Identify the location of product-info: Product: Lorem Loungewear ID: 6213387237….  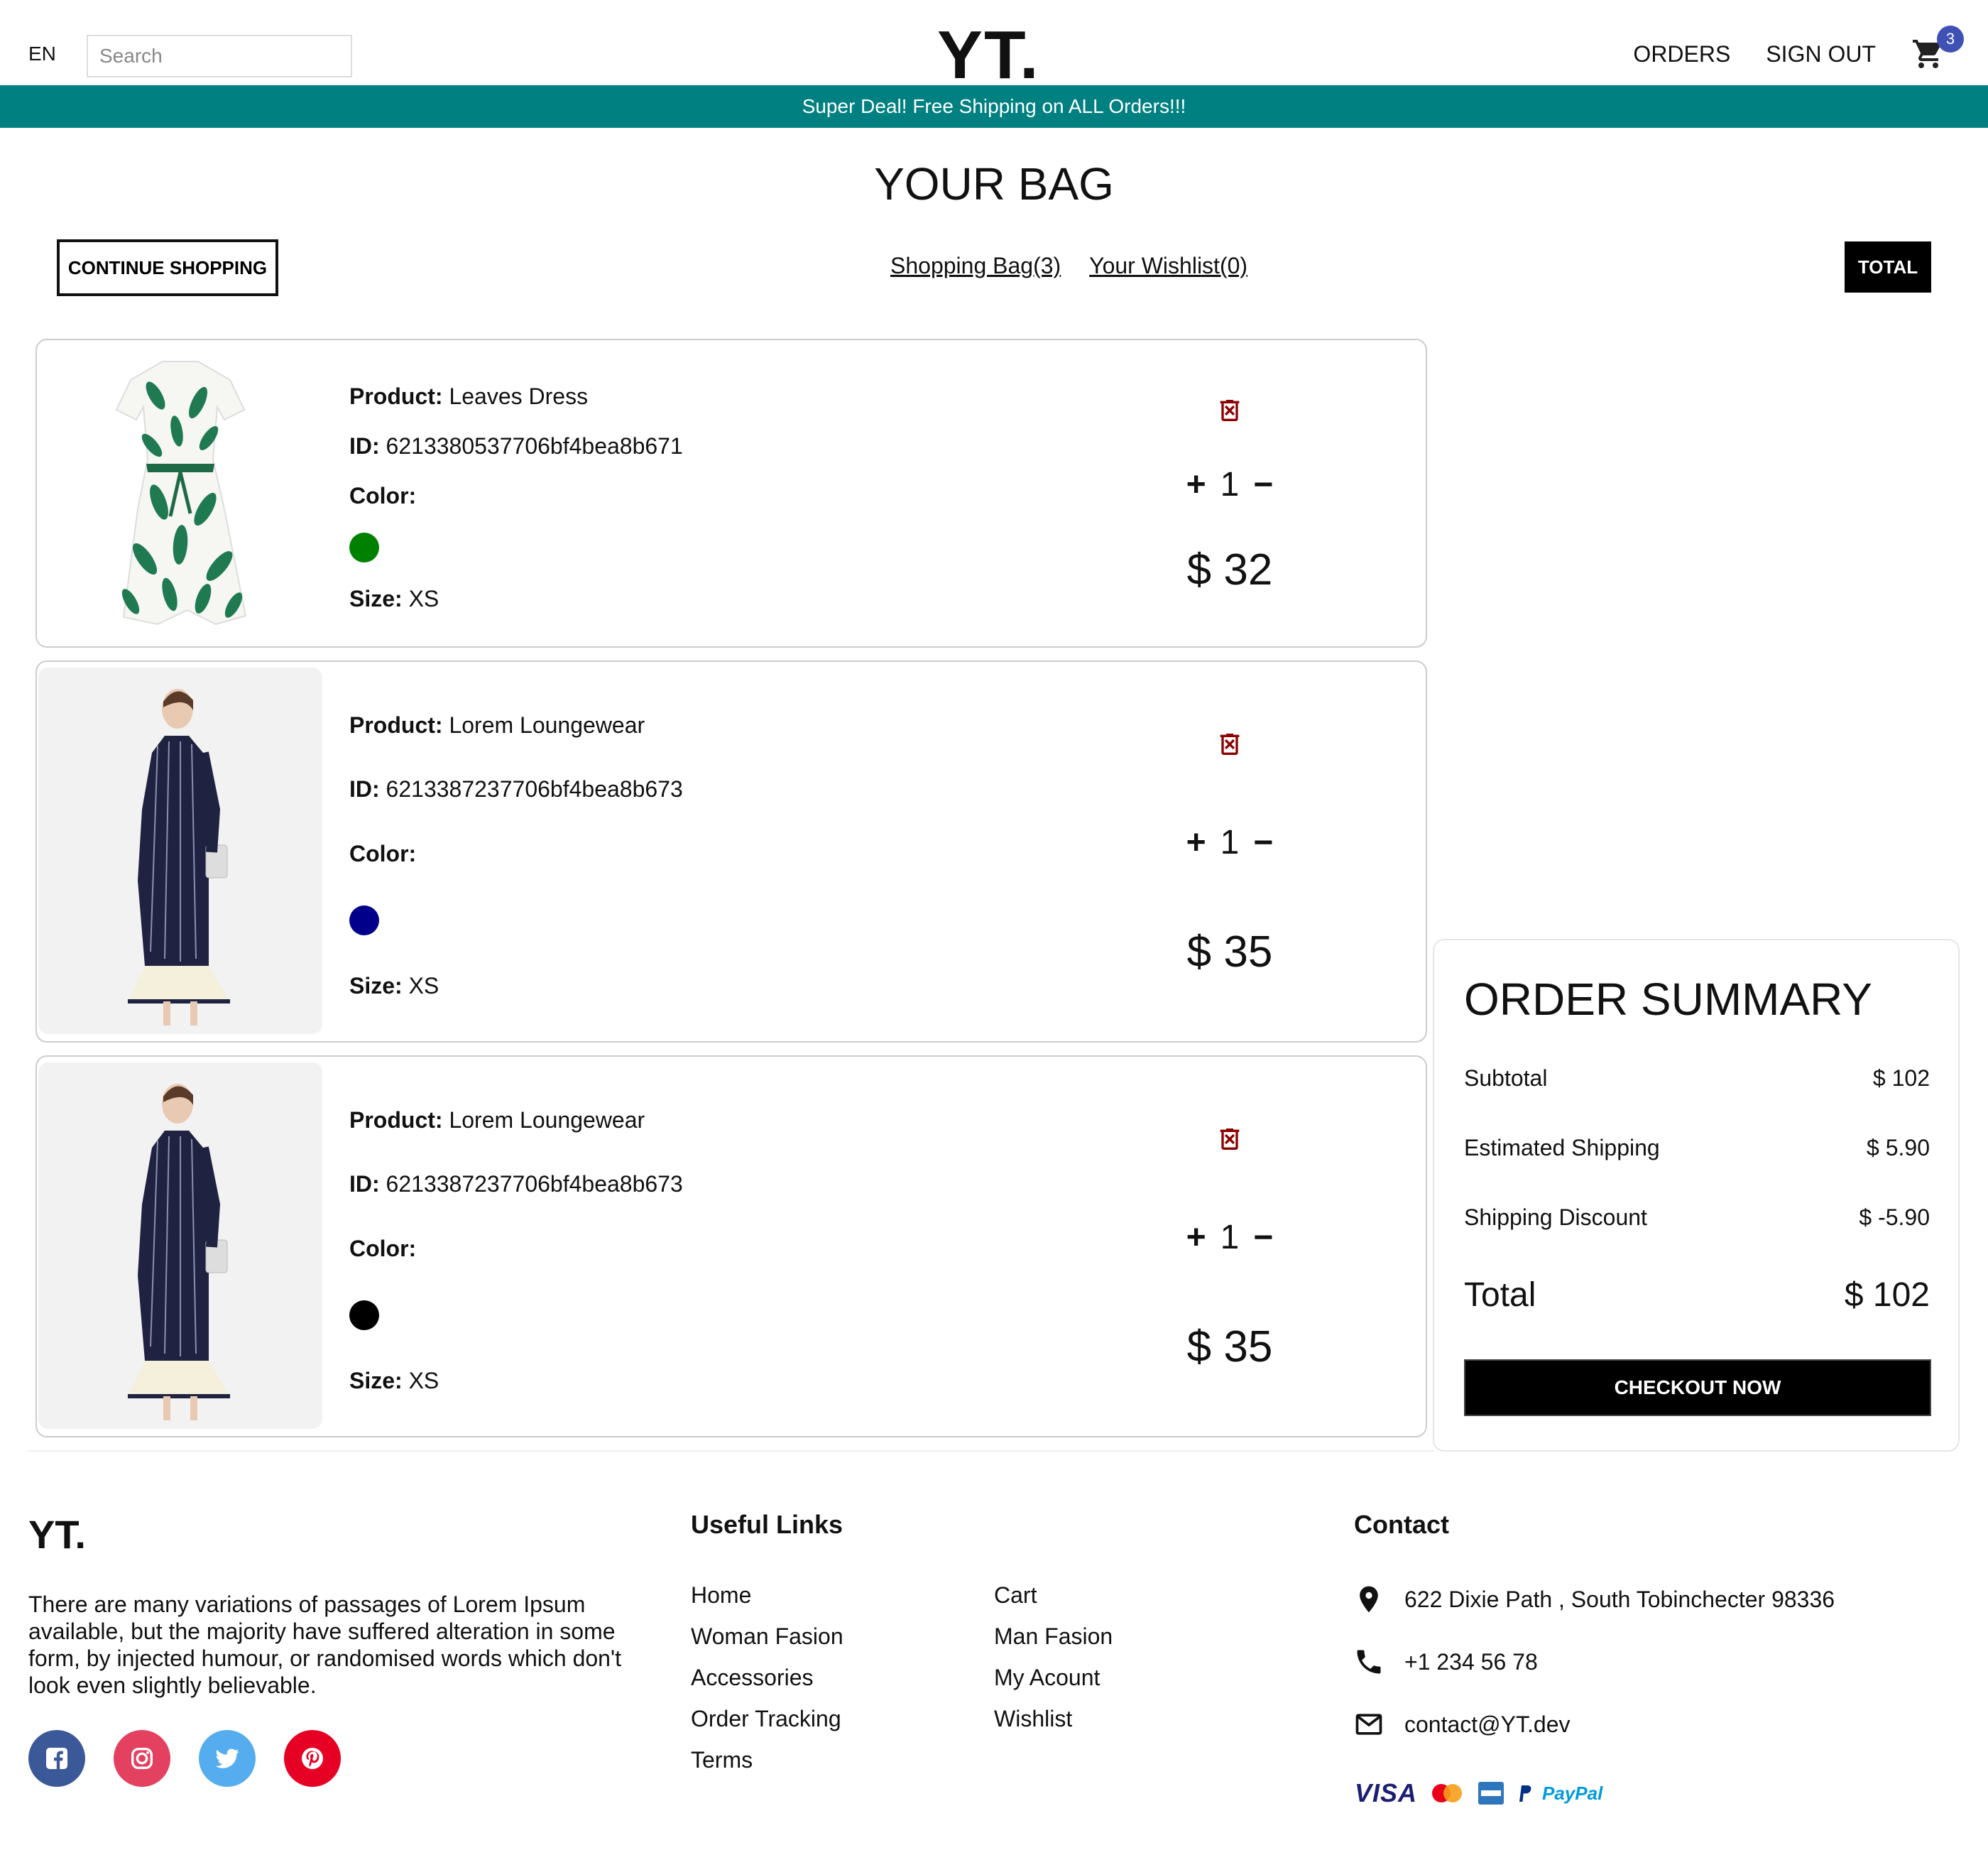
(516, 1246).